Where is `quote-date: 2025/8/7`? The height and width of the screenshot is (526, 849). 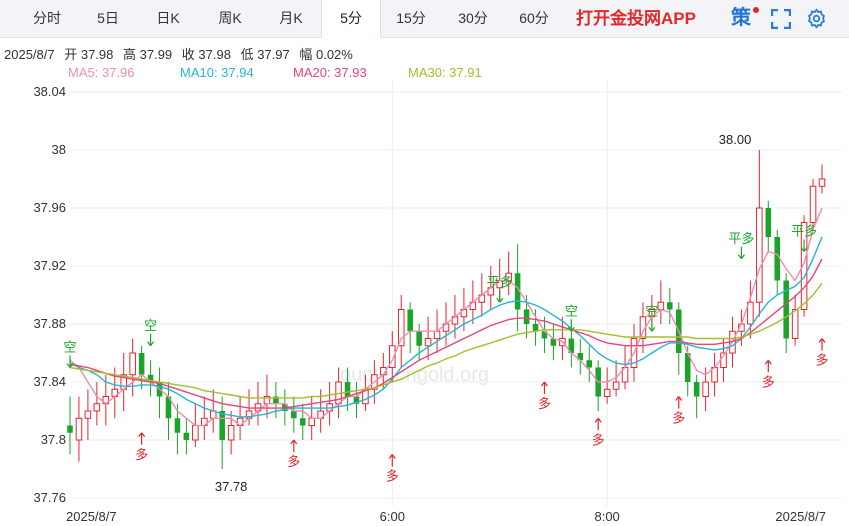 quote-date: 2025/8/7 is located at coordinates (29, 54).